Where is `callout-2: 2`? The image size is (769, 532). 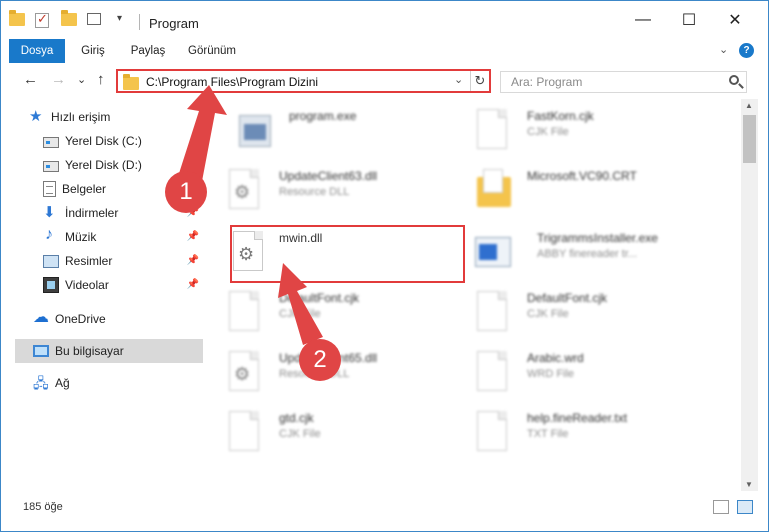
callout-2: 2 is located at coordinates (320, 360).